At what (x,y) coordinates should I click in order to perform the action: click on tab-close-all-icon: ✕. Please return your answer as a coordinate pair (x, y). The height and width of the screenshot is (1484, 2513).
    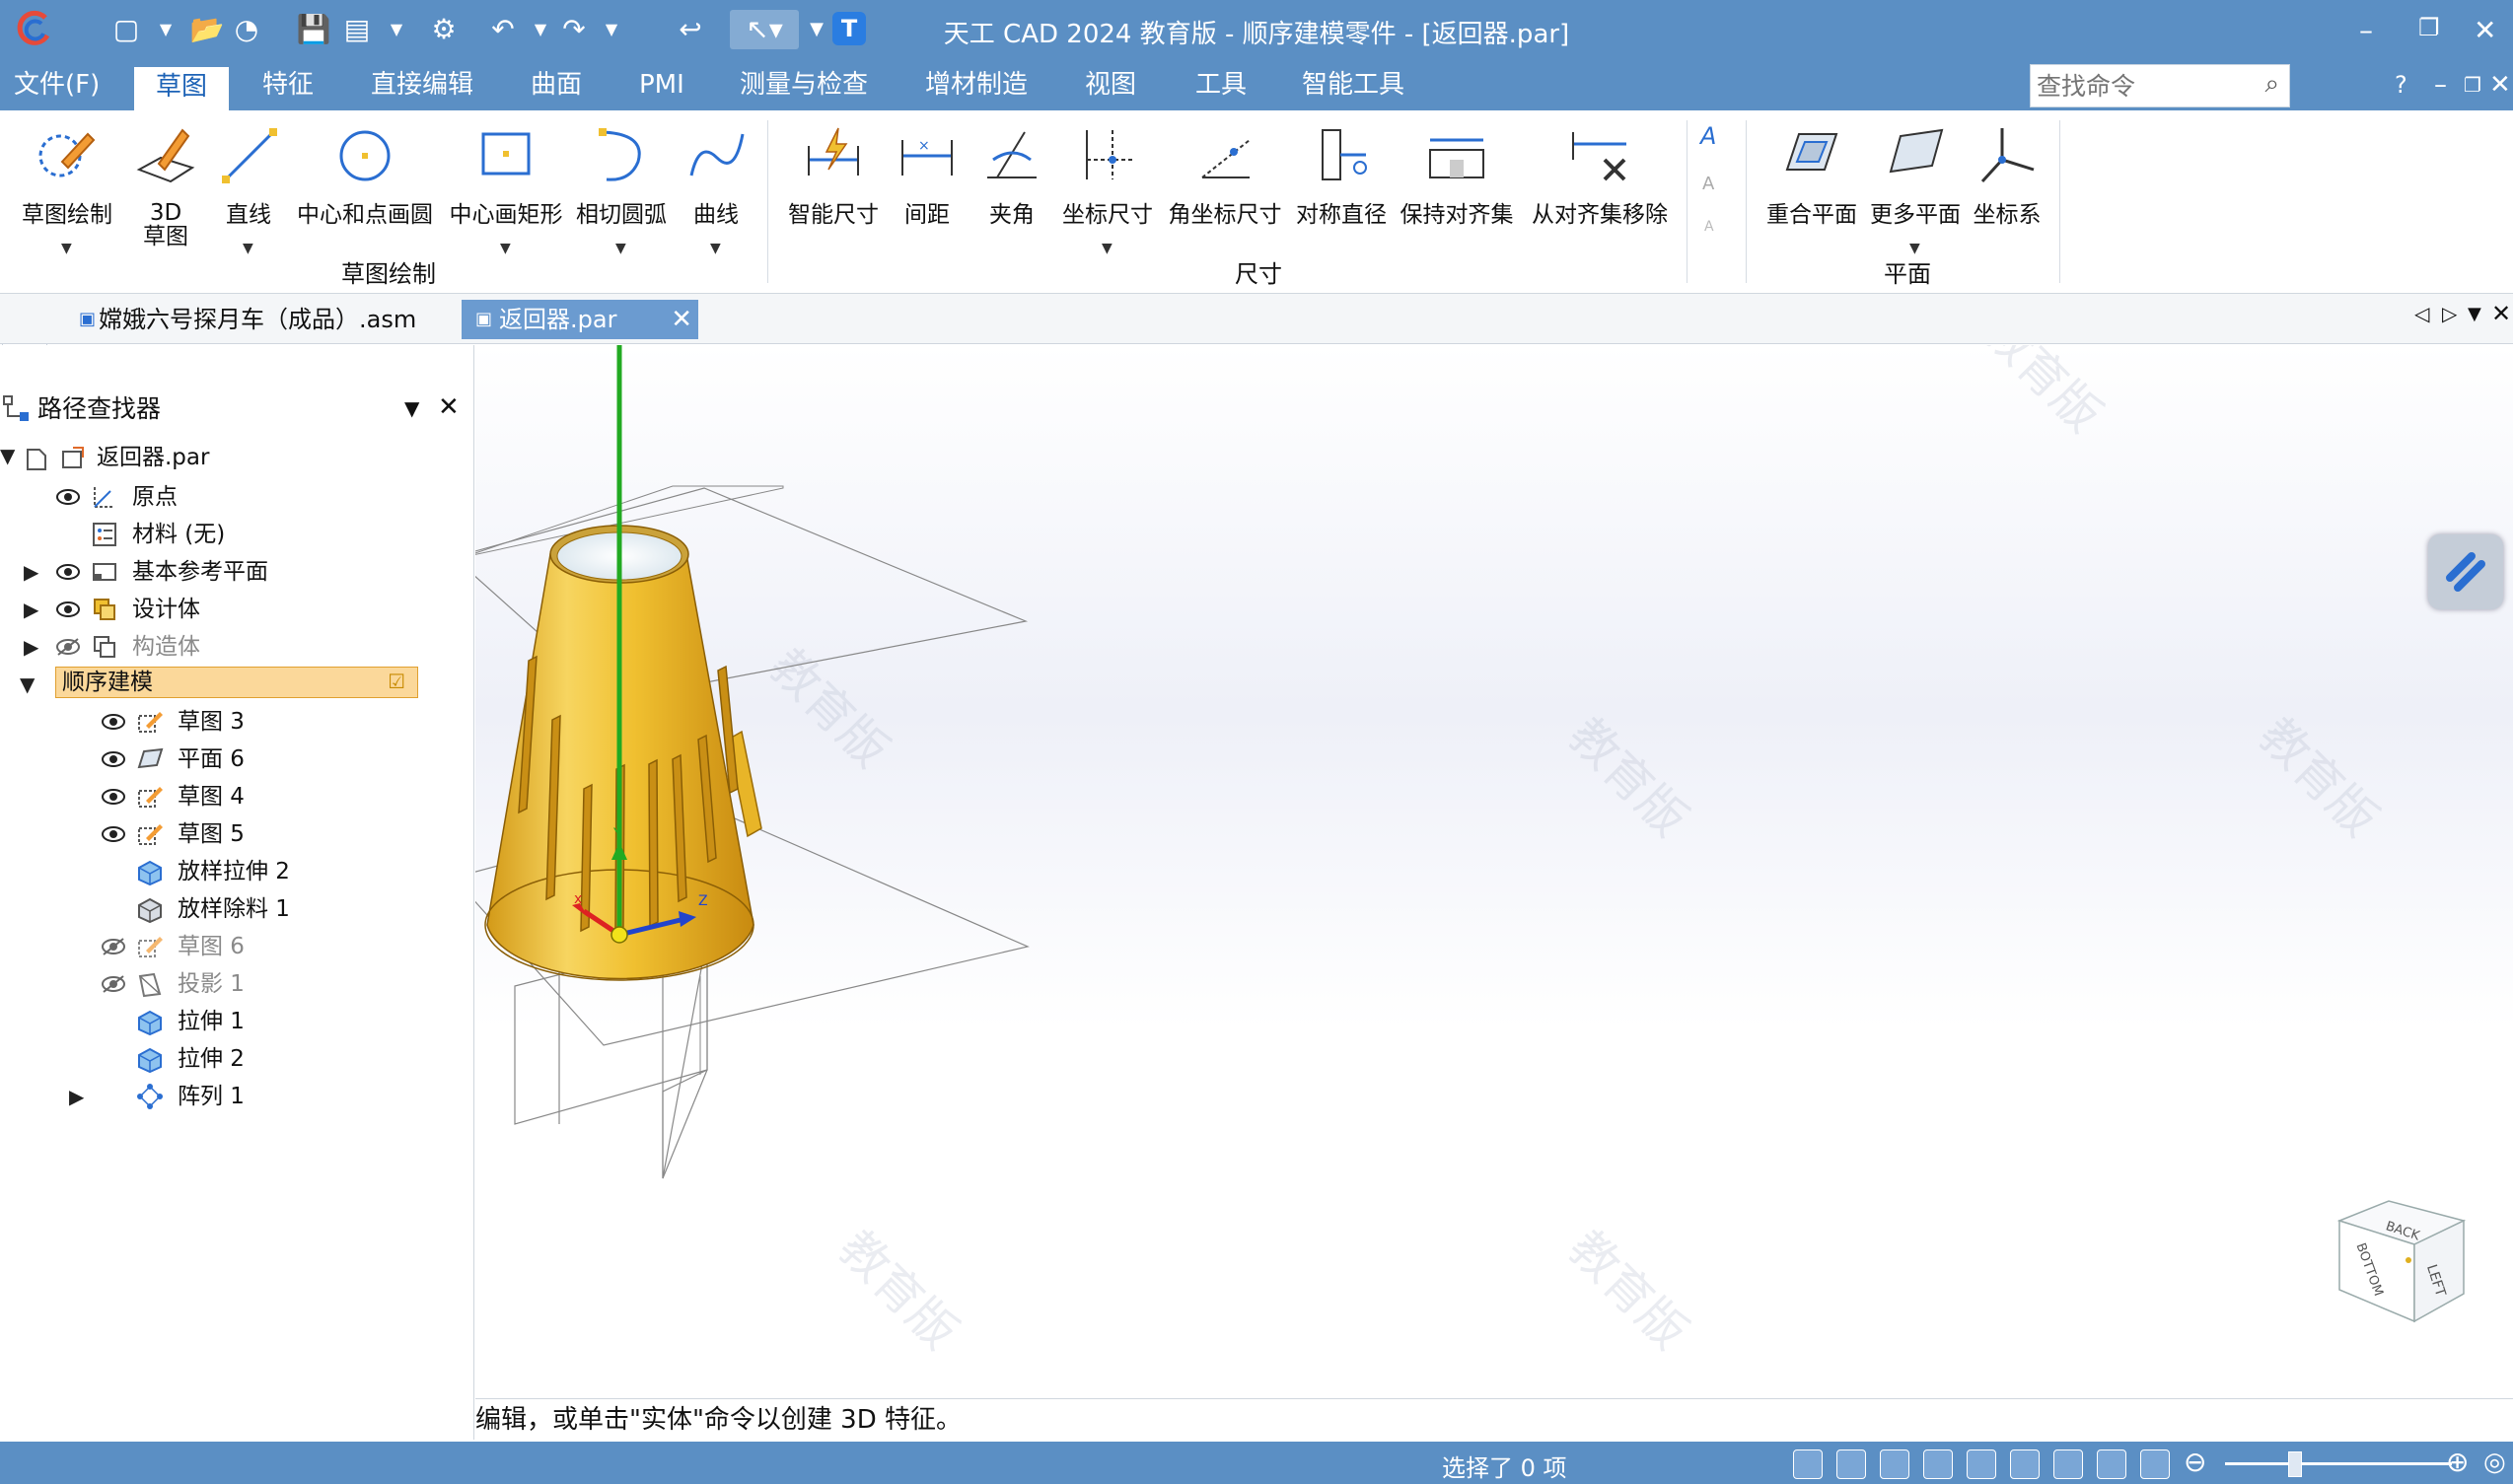
    Looking at the image, I should click on (2501, 313).